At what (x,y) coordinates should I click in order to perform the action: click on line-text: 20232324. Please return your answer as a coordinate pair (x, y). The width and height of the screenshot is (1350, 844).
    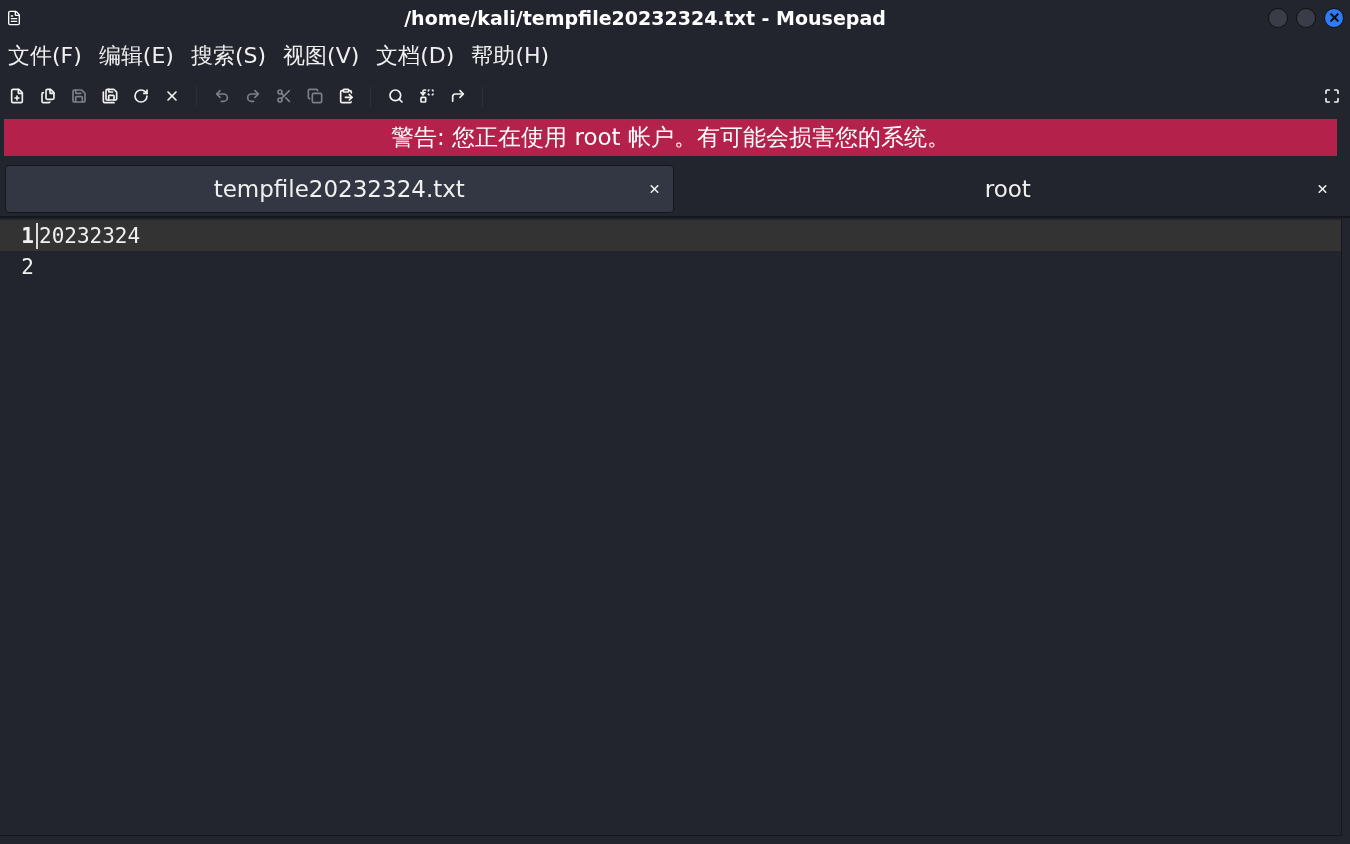
    Looking at the image, I should click on (89, 235).